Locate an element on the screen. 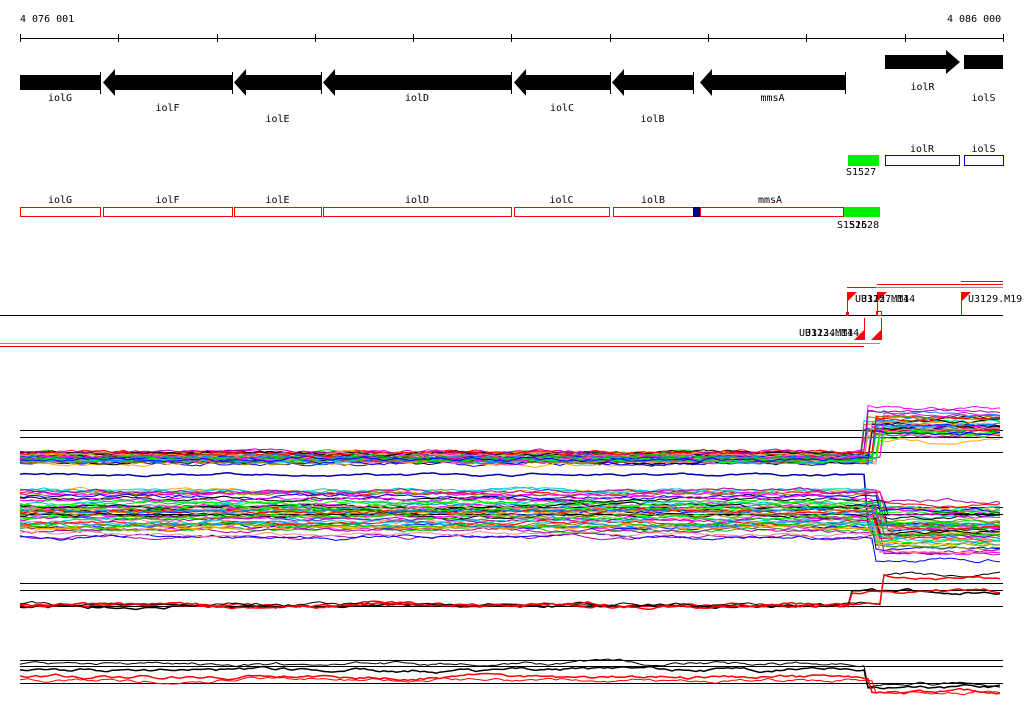  axis-end-label: 4 086 000 is located at coordinates (974, 19).